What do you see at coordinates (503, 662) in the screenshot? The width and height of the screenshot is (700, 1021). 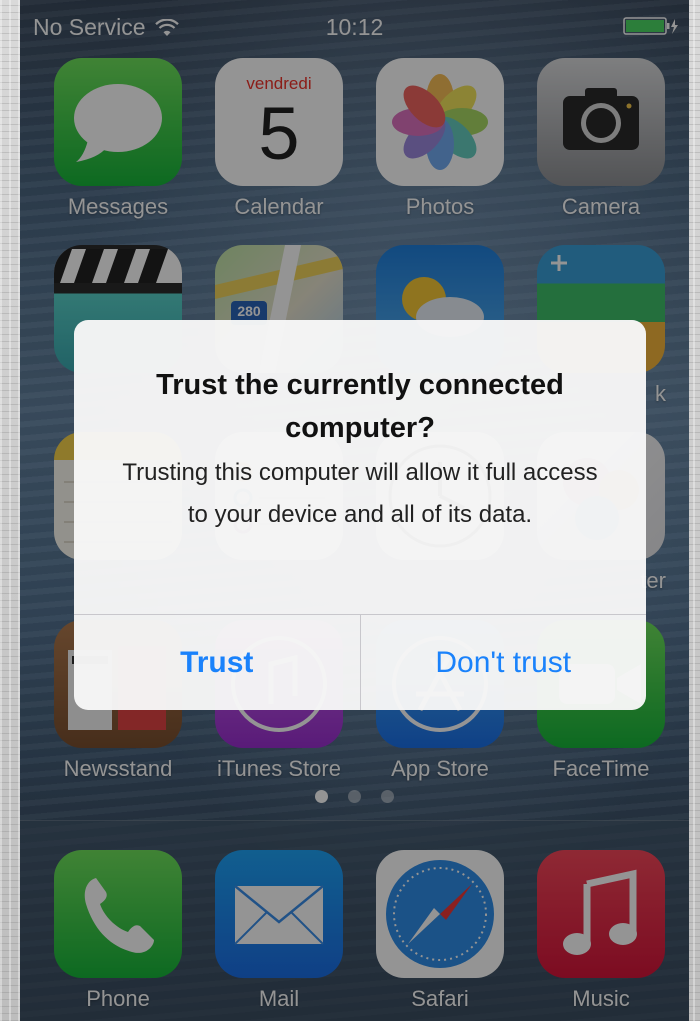 I see `dont-trust-button: Don't trust` at bounding box center [503, 662].